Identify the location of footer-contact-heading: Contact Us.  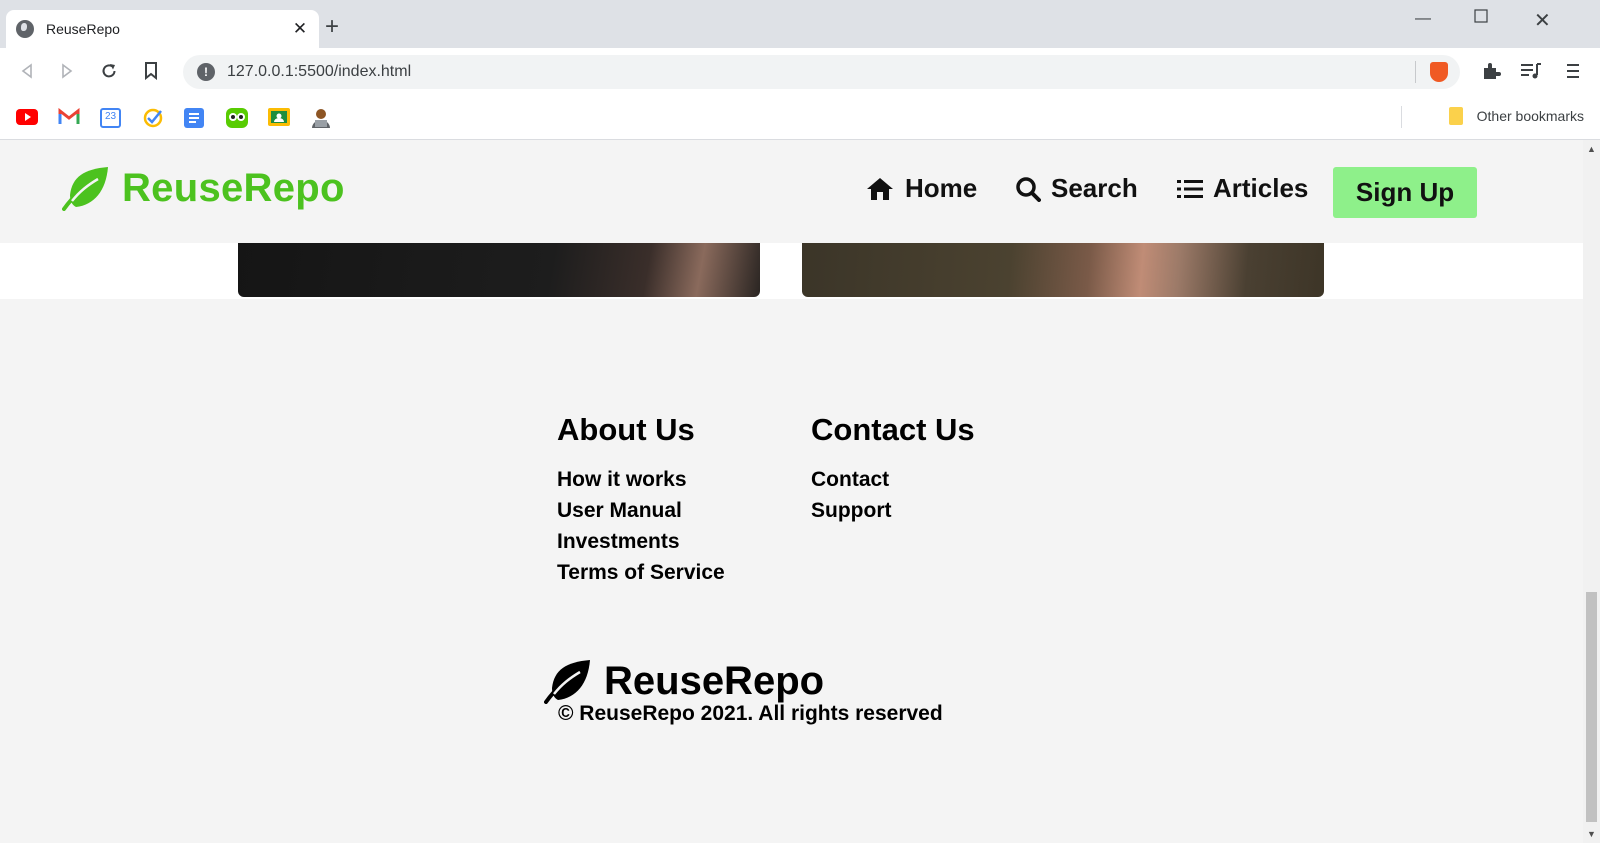
(893, 429).